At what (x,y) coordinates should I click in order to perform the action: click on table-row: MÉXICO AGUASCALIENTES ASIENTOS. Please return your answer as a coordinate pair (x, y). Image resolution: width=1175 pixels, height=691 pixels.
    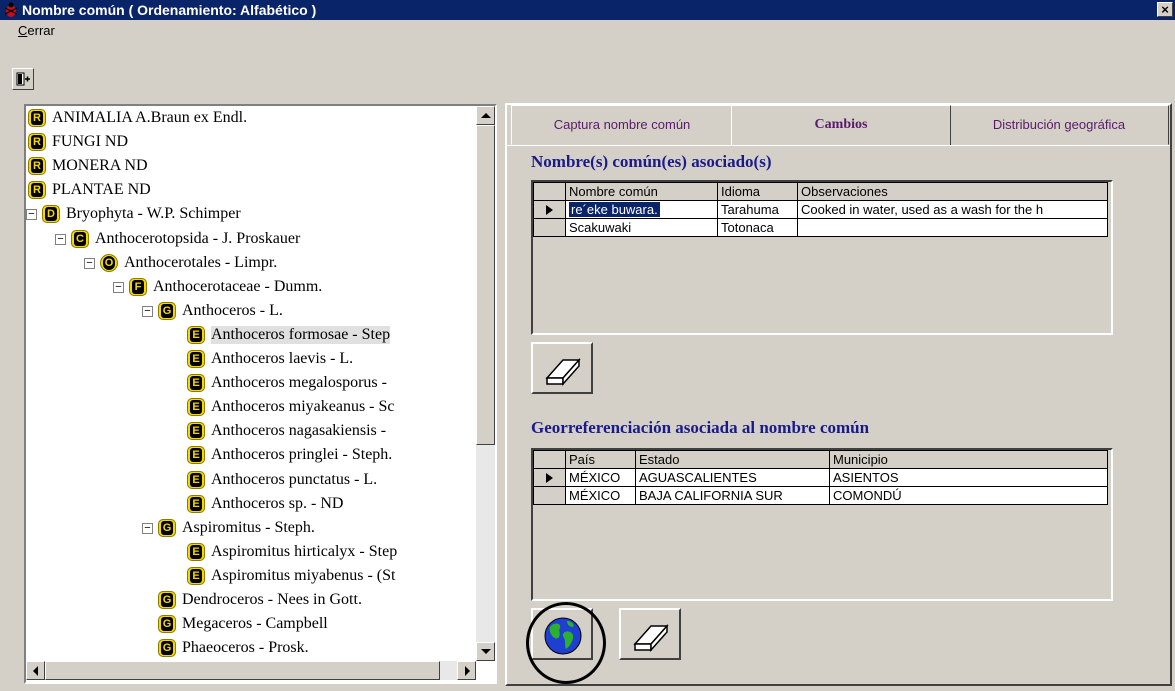
    Looking at the image, I should click on (820, 477).